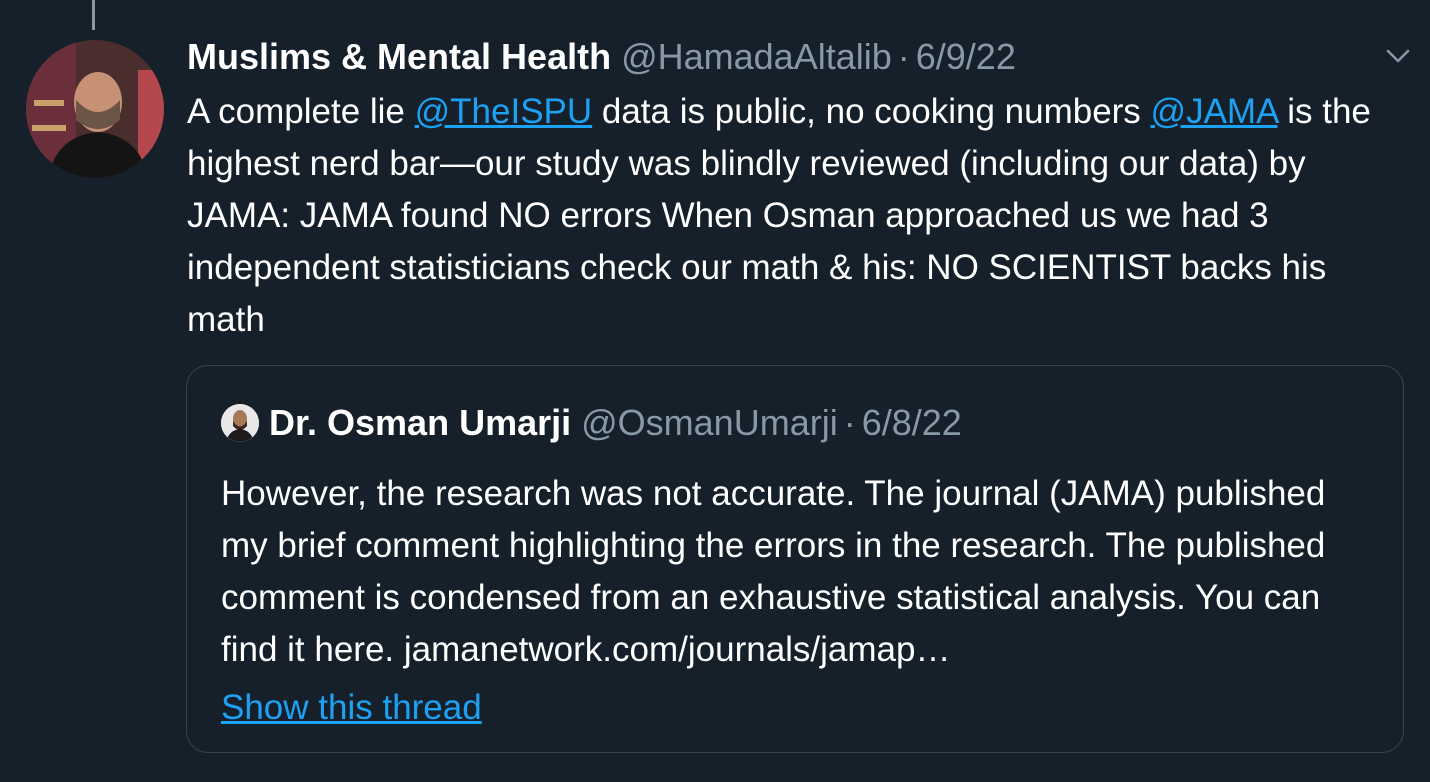 The image size is (1430, 782). Describe the element at coordinates (709, 423) in the screenshot. I see `quoted-author-handle: @OsmanUmarji` at that location.